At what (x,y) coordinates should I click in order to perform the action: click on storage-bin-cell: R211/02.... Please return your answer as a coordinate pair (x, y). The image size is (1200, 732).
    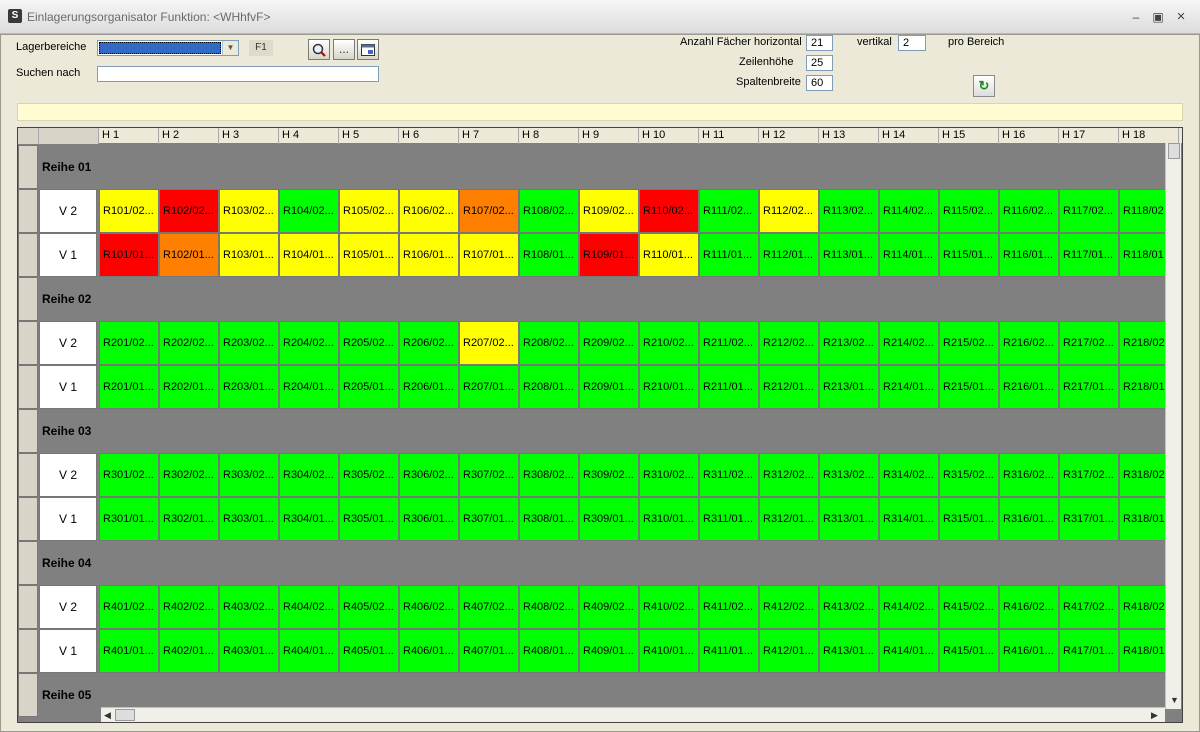
    Looking at the image, I should click on (729, 343).